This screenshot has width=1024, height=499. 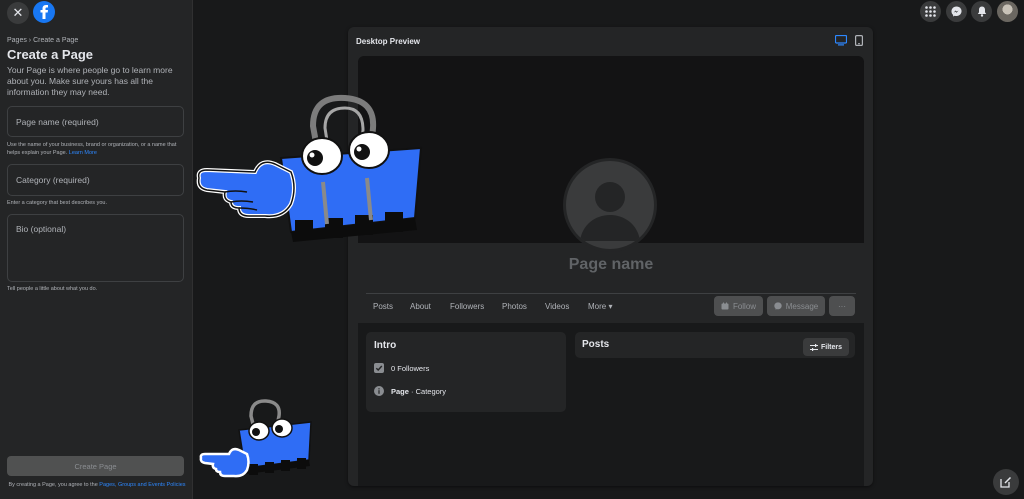 I want to click on tab-photos: Photos, so click(x=514, y=306).